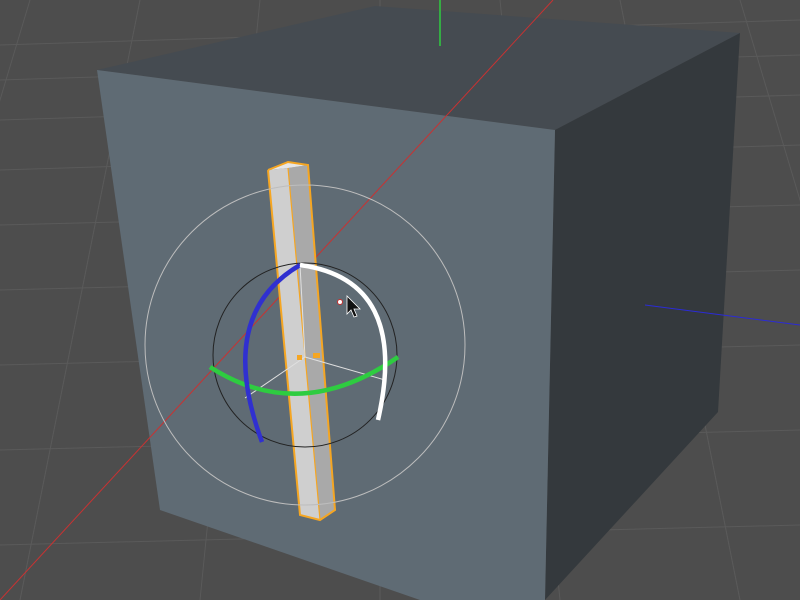 This screenshot has width=800, height=600. I want to click on gizmo-pivot-handle, so click(316, 355).